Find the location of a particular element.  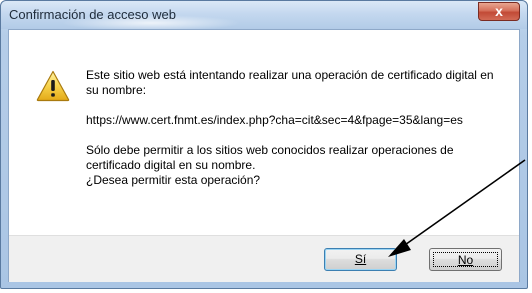

no-button-label: No is located at coordinates (465, 260).